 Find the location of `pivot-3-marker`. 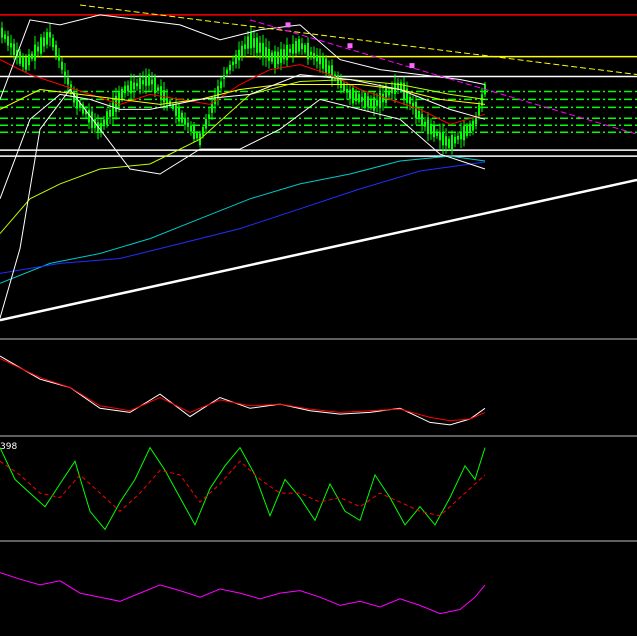

pivot-3-marker is located at coordinates (412, 66).